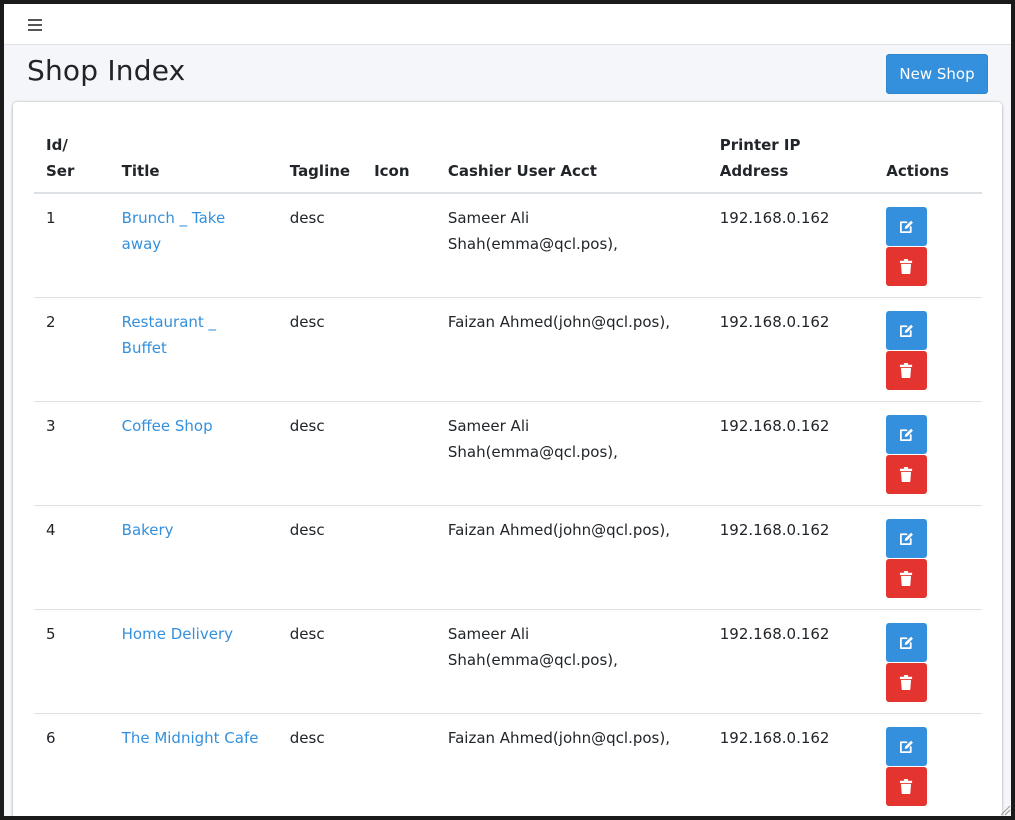  What do you see at coordinates (193, 556) in the screenshot?
I see `cell-title: Bakery` at bounding box center [193, 556].